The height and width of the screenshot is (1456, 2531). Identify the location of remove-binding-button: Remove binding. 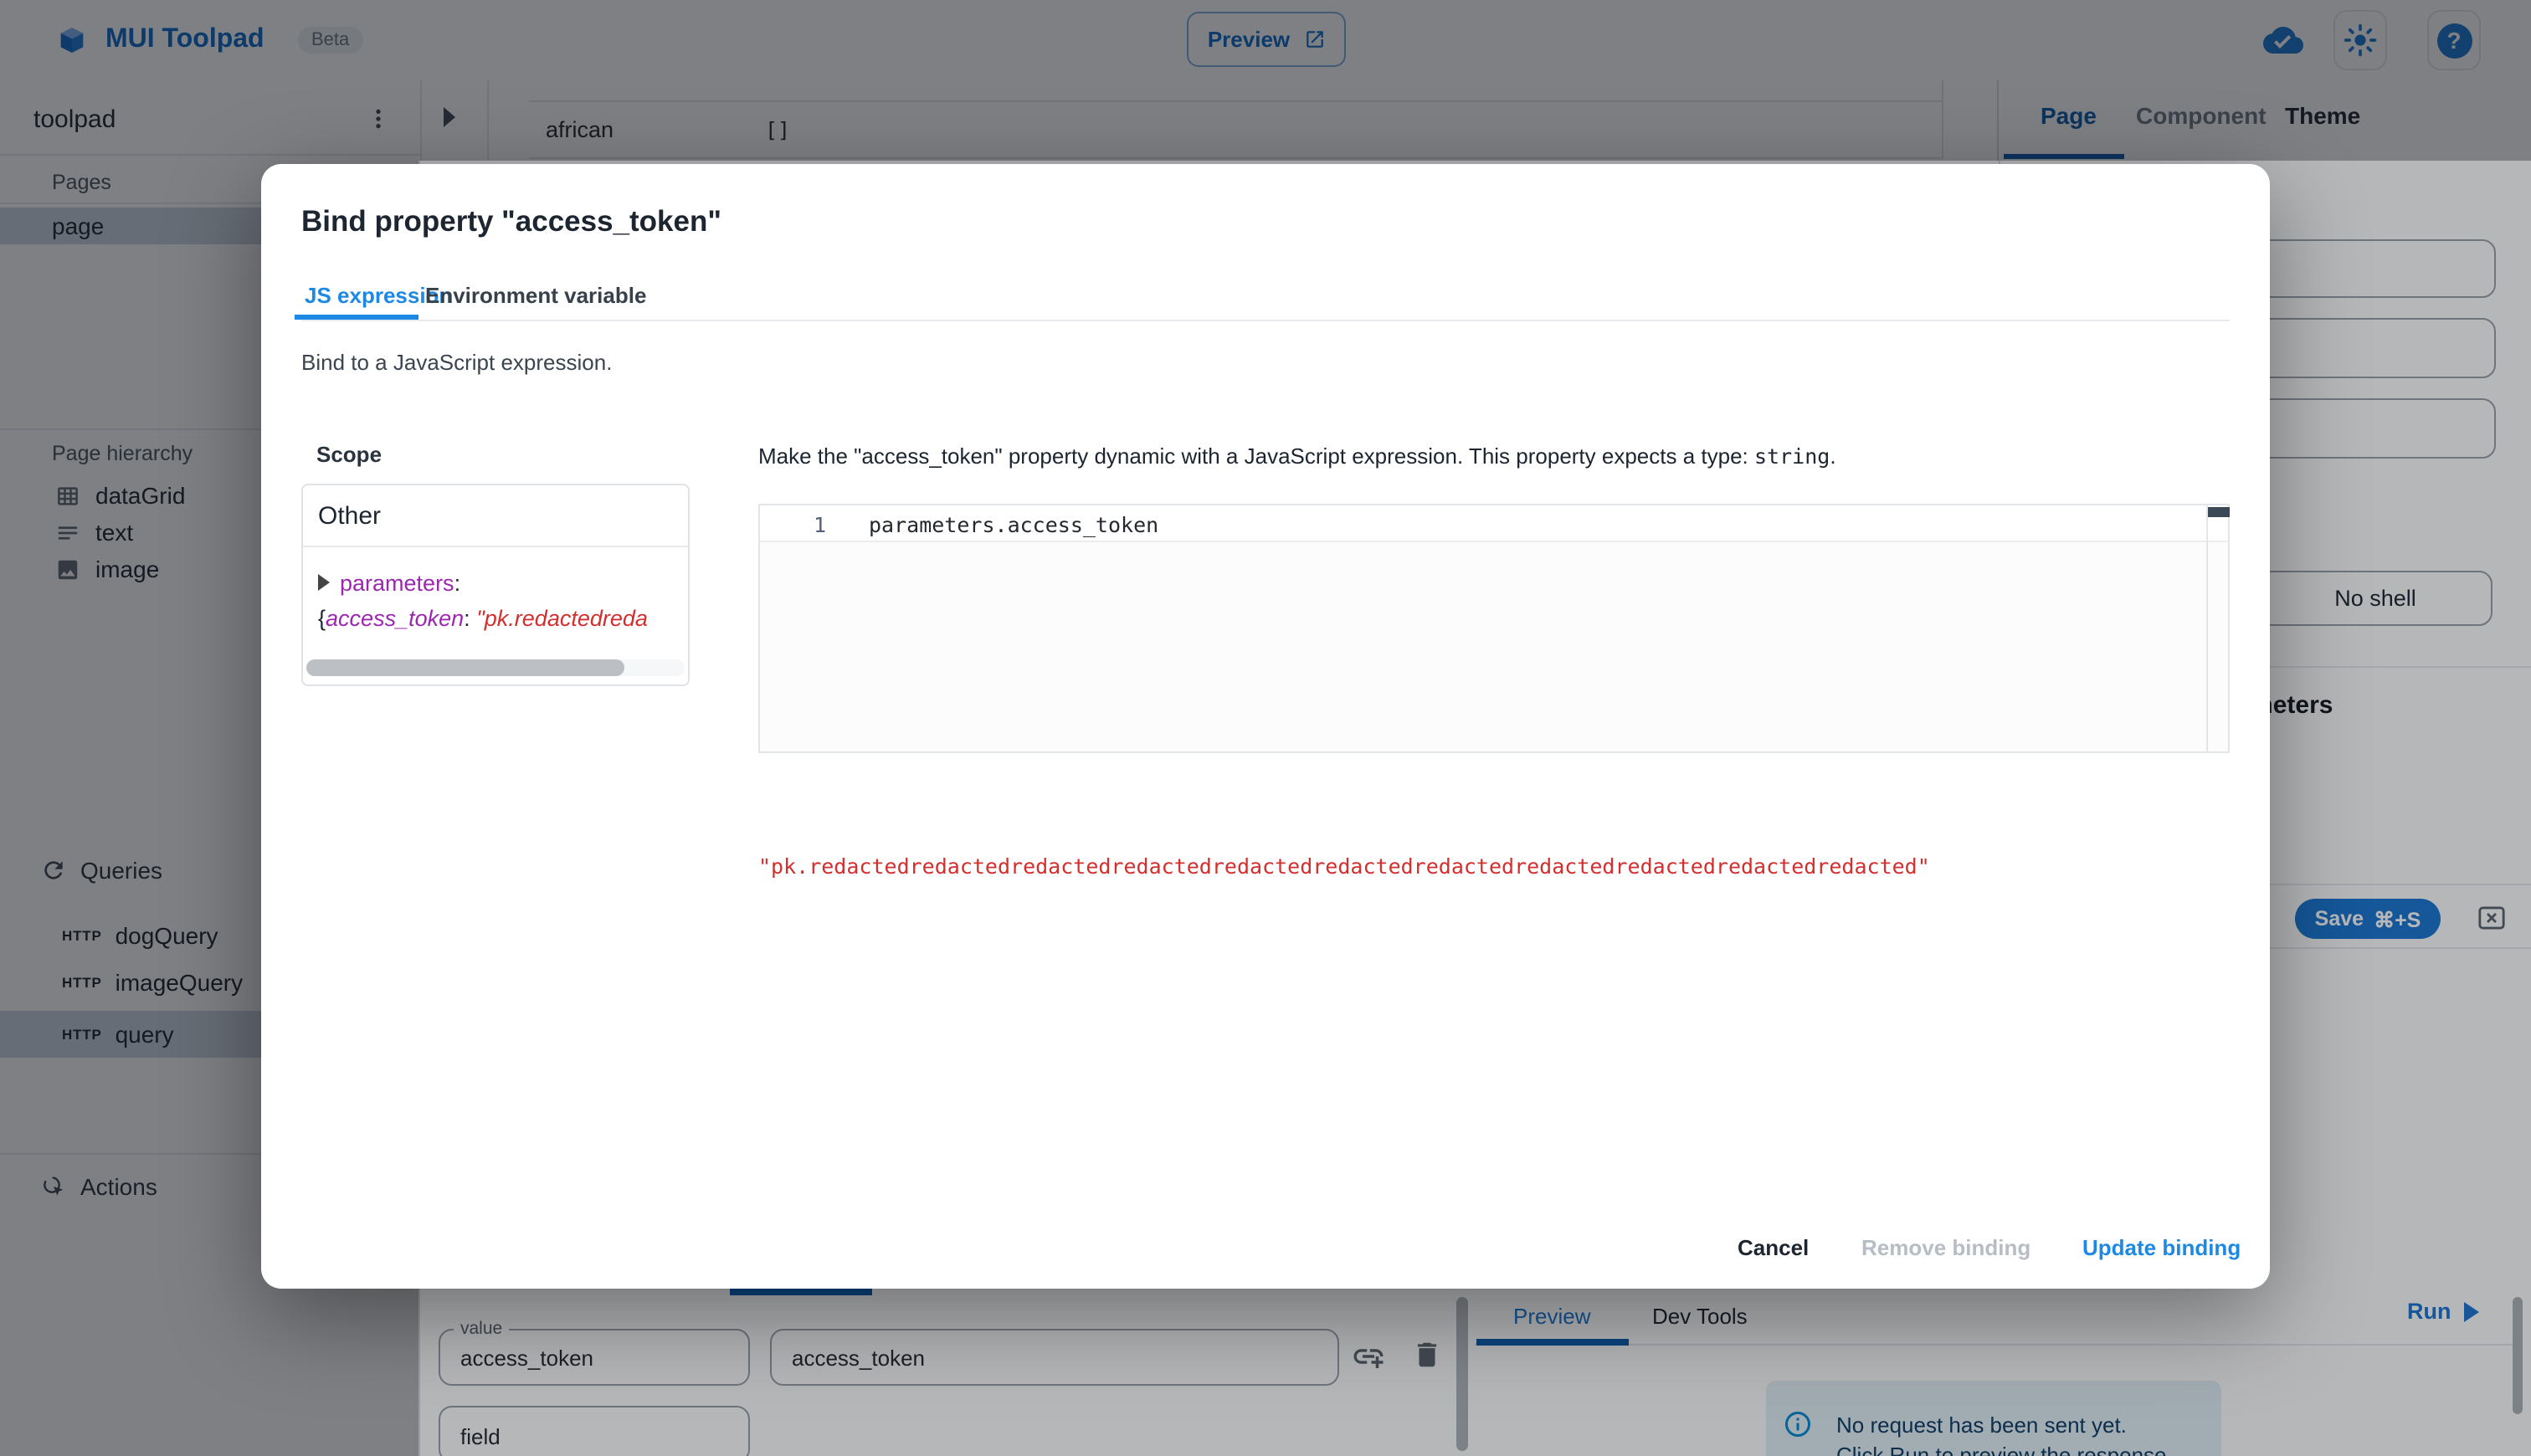
(1946, 1247).